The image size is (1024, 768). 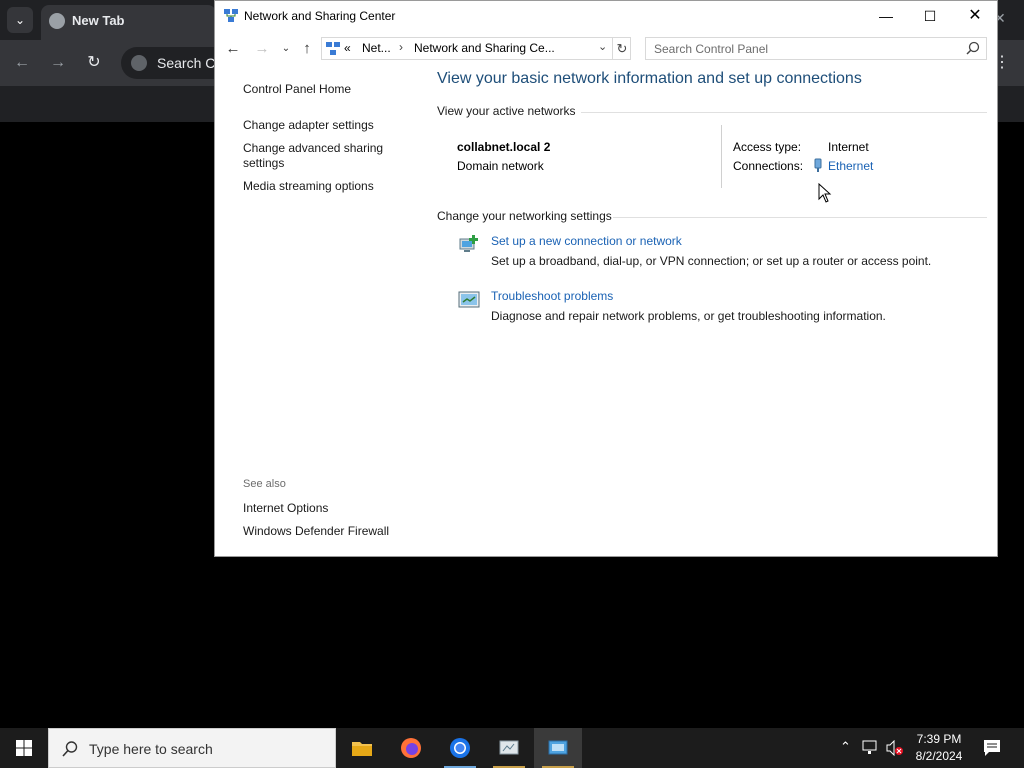 I want to click on notification-icon, so click(x=992, y=748).